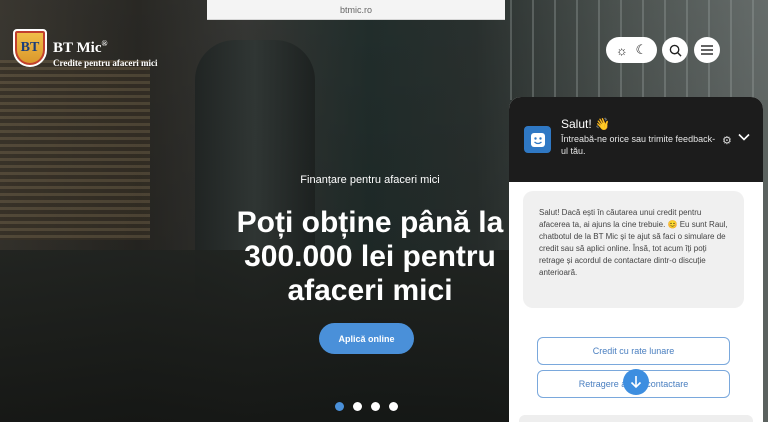 The image size is (768, 422). Describe the element at coordinates (622, 50) in the screenshot. I see `sun-icon: ☼` at that location.